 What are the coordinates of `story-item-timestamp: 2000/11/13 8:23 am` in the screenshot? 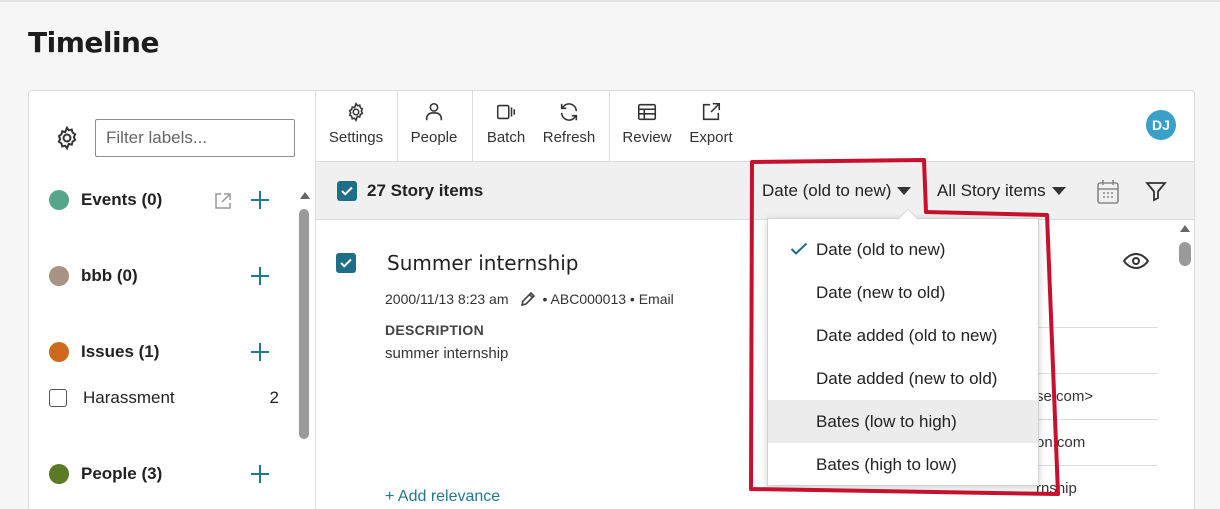 It's located at (447, 299).